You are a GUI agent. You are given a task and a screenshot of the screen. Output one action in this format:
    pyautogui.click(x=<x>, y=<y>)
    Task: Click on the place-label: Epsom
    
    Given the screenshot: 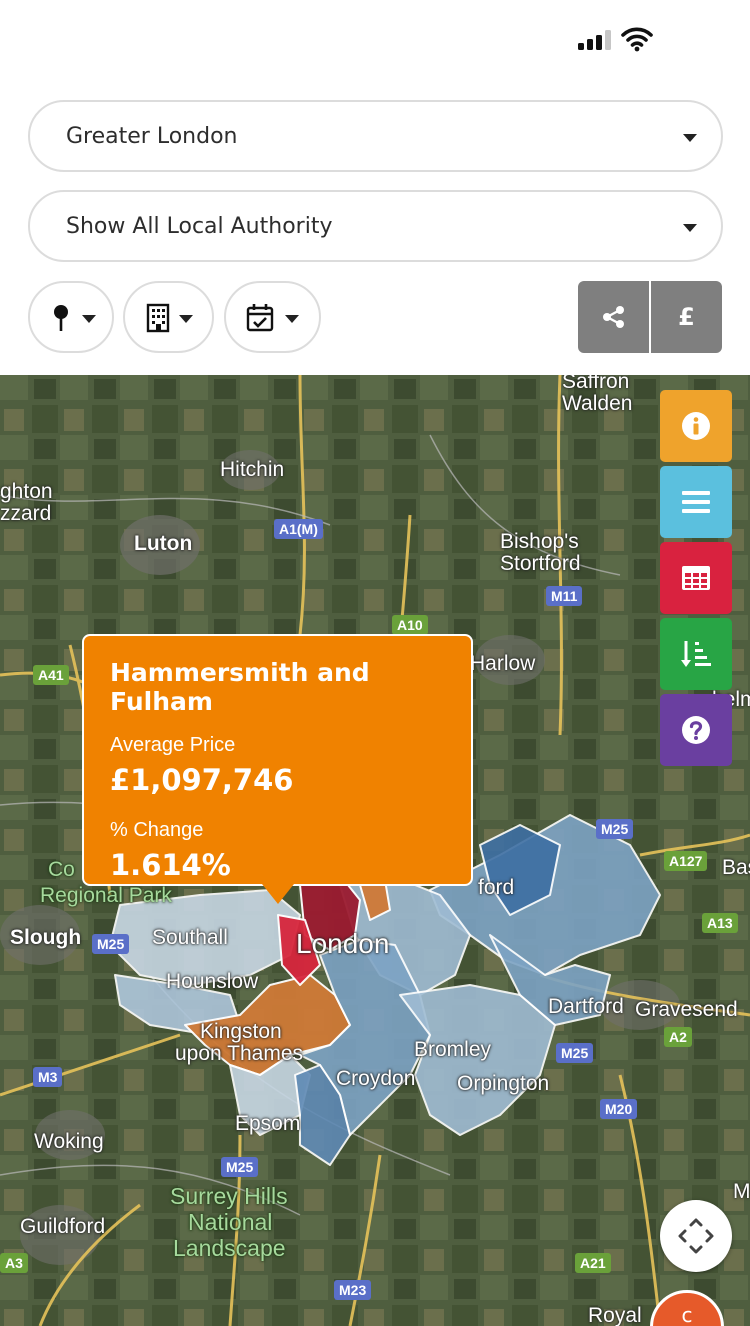 What is the action you would take?
    pyautogui.click(x=268, y=1123)
    